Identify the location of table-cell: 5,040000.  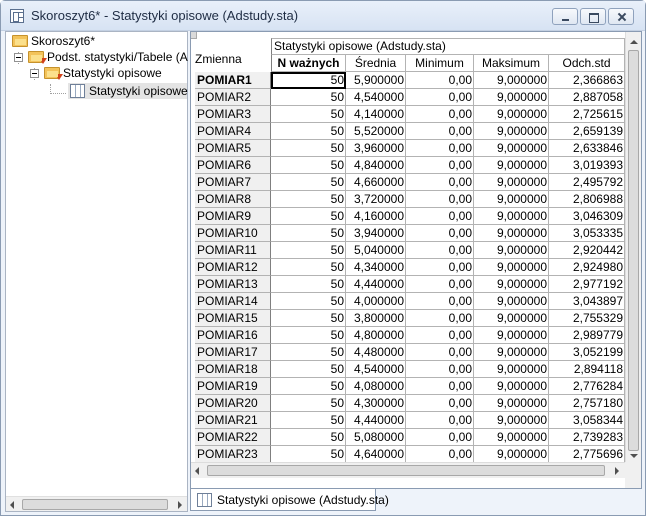
(376, 250).